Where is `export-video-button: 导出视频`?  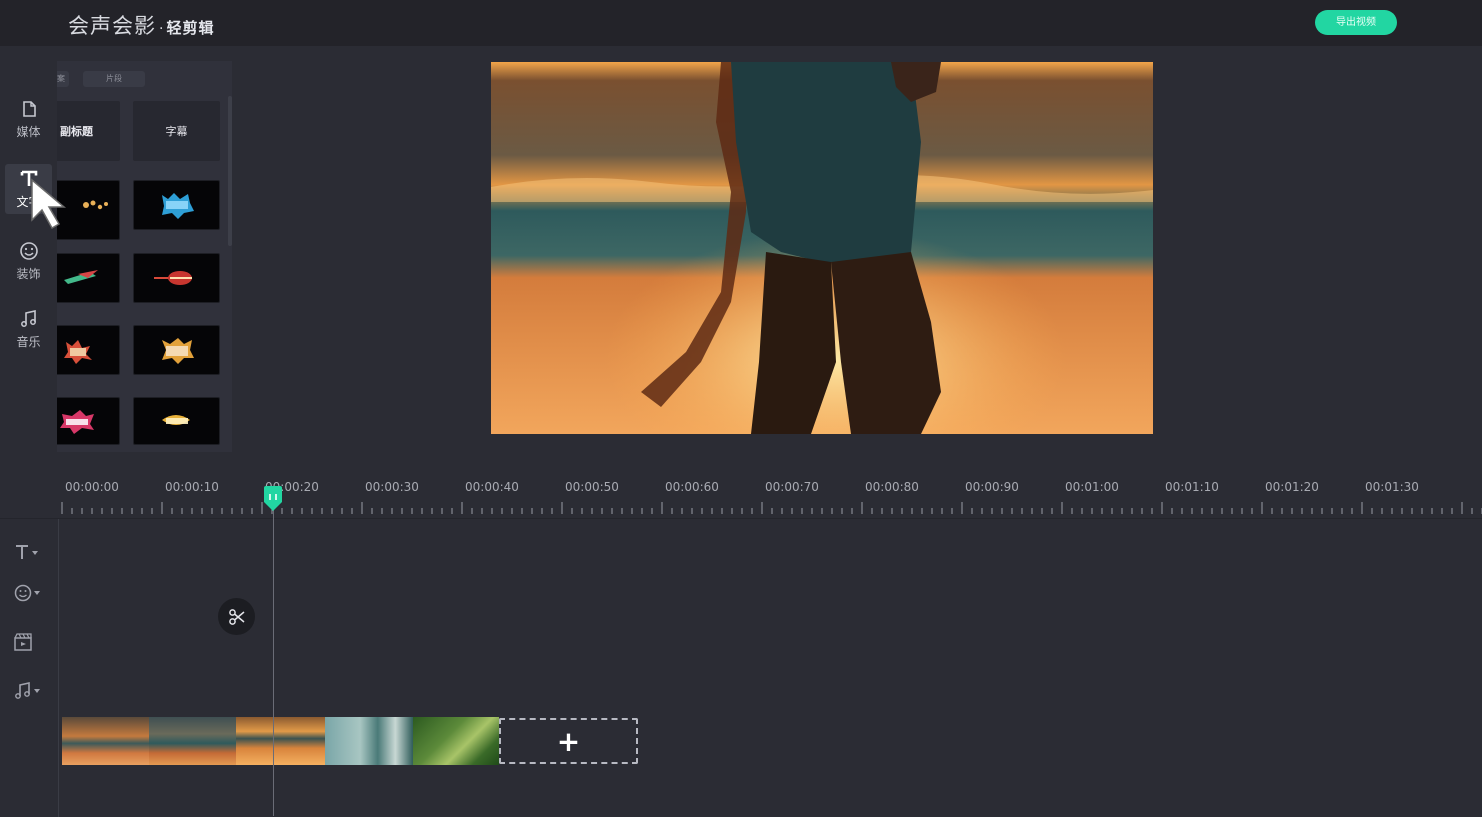 export-video-button: 导出视频 is located at coordinates (1356, 22).